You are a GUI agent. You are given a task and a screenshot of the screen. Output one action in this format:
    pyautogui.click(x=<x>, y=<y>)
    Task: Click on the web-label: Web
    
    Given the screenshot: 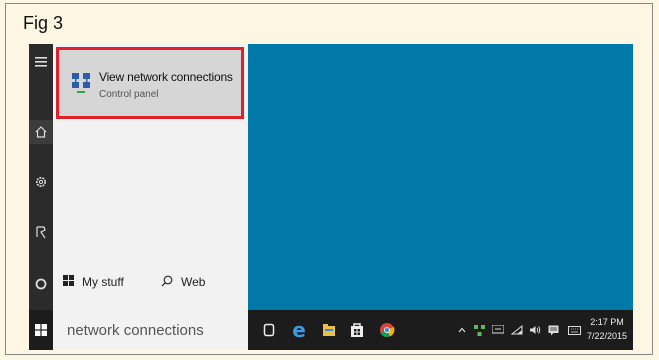 What is the action you would take?
    pyautogui.click(x=193, y=282)
    